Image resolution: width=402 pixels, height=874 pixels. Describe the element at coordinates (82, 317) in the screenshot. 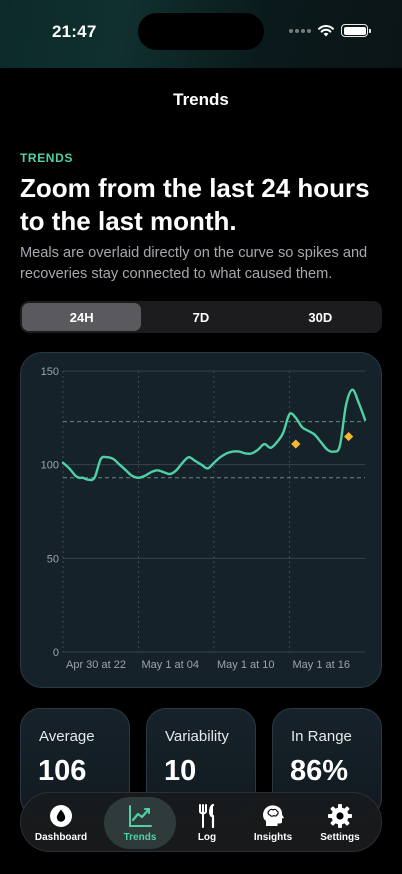

I see `range-option-24h: 24H` at that location.